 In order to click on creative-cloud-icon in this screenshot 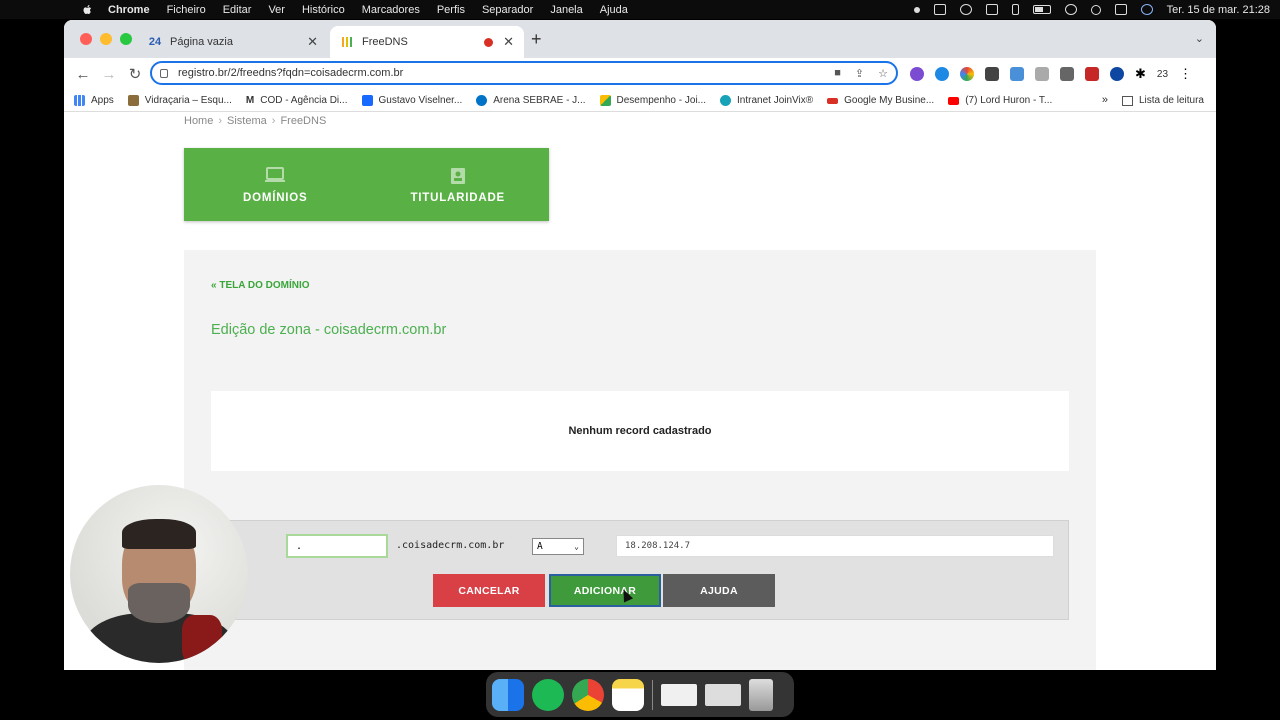, I will do `click(965, 9)`.